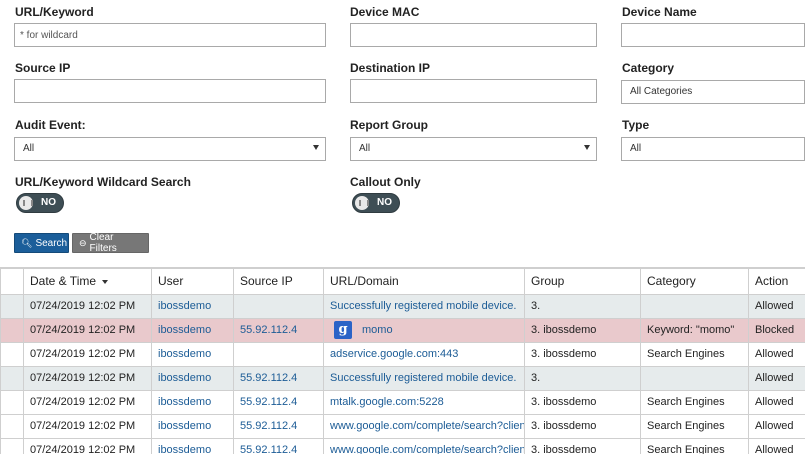 This screenshot has height=454, width=805. Describe the element at coordinates (694, 281) in the screenshot. I see `header-category: Category` at that location.